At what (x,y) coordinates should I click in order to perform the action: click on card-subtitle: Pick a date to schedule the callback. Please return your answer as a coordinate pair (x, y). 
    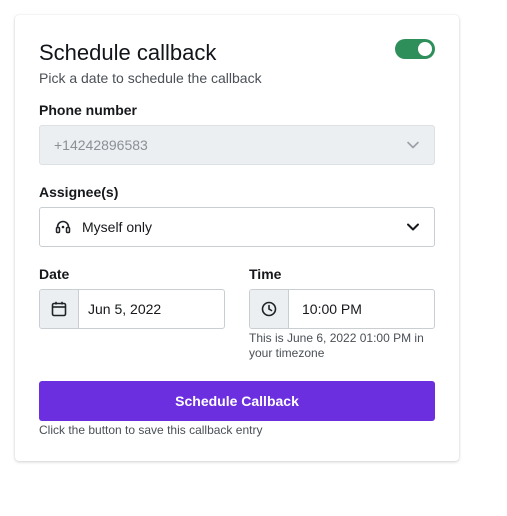
    Looking at the image, I should click on (150, 78).